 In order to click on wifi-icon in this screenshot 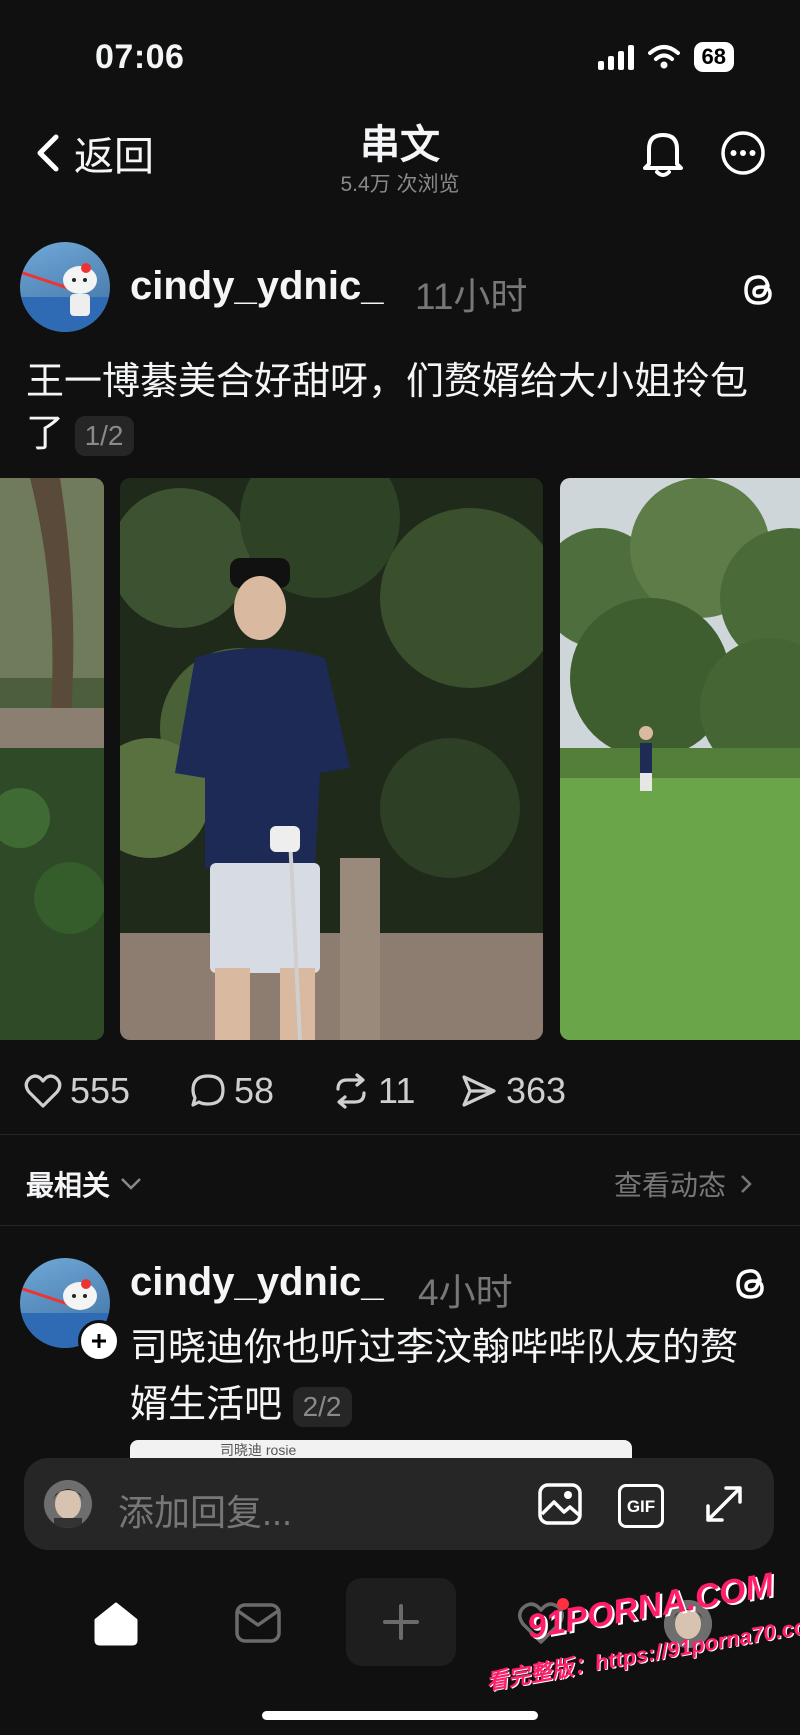, I will do `click(663, 57)`.